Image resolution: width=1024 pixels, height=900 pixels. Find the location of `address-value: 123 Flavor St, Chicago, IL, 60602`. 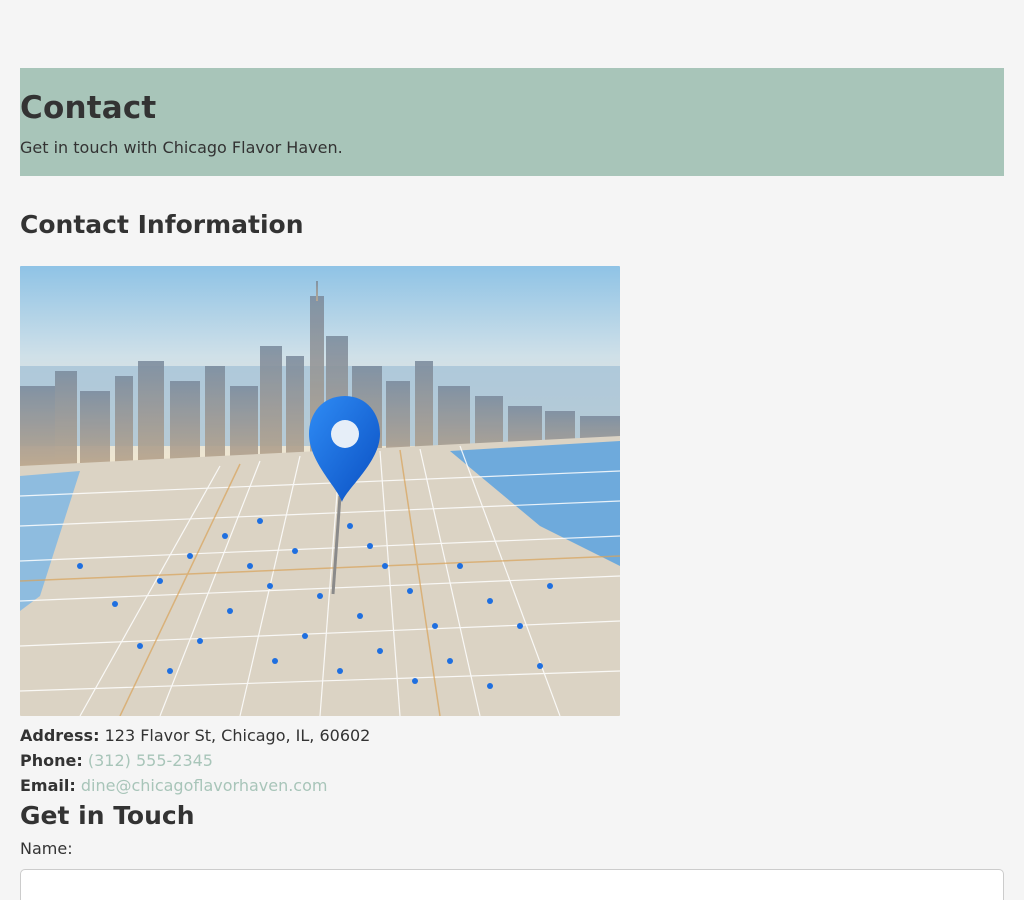

address-value: 123 Flavor St, Chicago, IL, 60602 is located at coordinates (237, 735).